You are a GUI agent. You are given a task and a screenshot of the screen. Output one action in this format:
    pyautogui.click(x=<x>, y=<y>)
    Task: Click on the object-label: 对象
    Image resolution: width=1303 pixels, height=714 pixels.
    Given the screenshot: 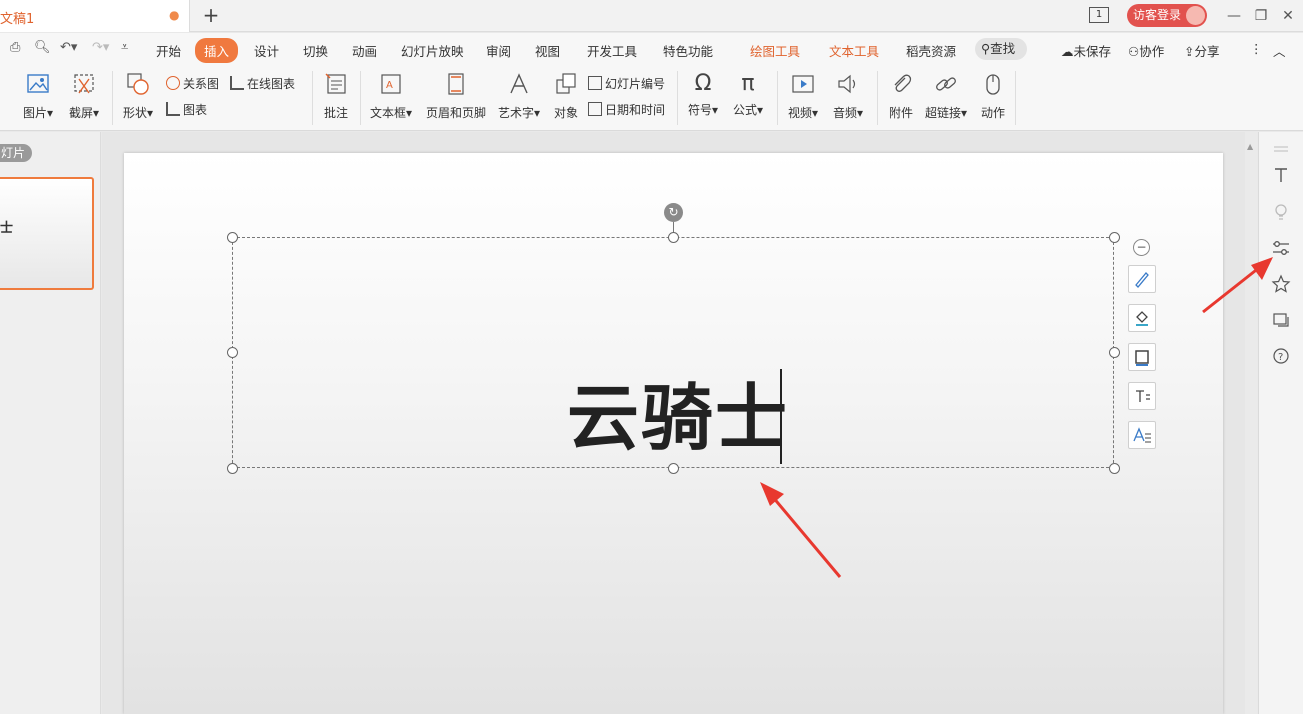 What is the action you would take?
    pyautogui.click(x=565, y=113)
    